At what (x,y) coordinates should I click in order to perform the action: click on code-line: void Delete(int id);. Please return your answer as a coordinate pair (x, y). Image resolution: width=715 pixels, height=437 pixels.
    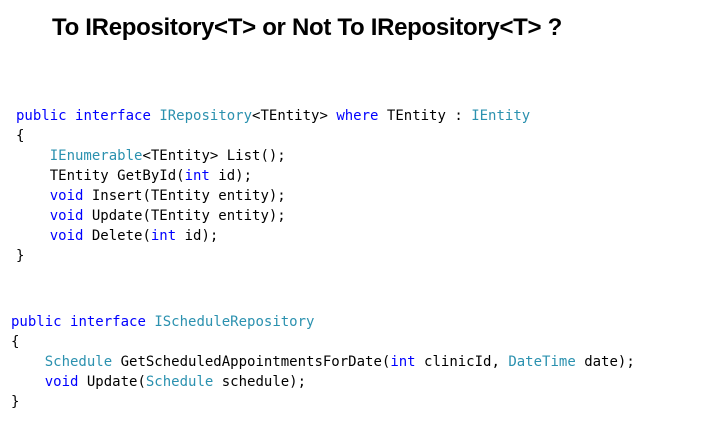
    Looking at the image, I should click on (273, 236).